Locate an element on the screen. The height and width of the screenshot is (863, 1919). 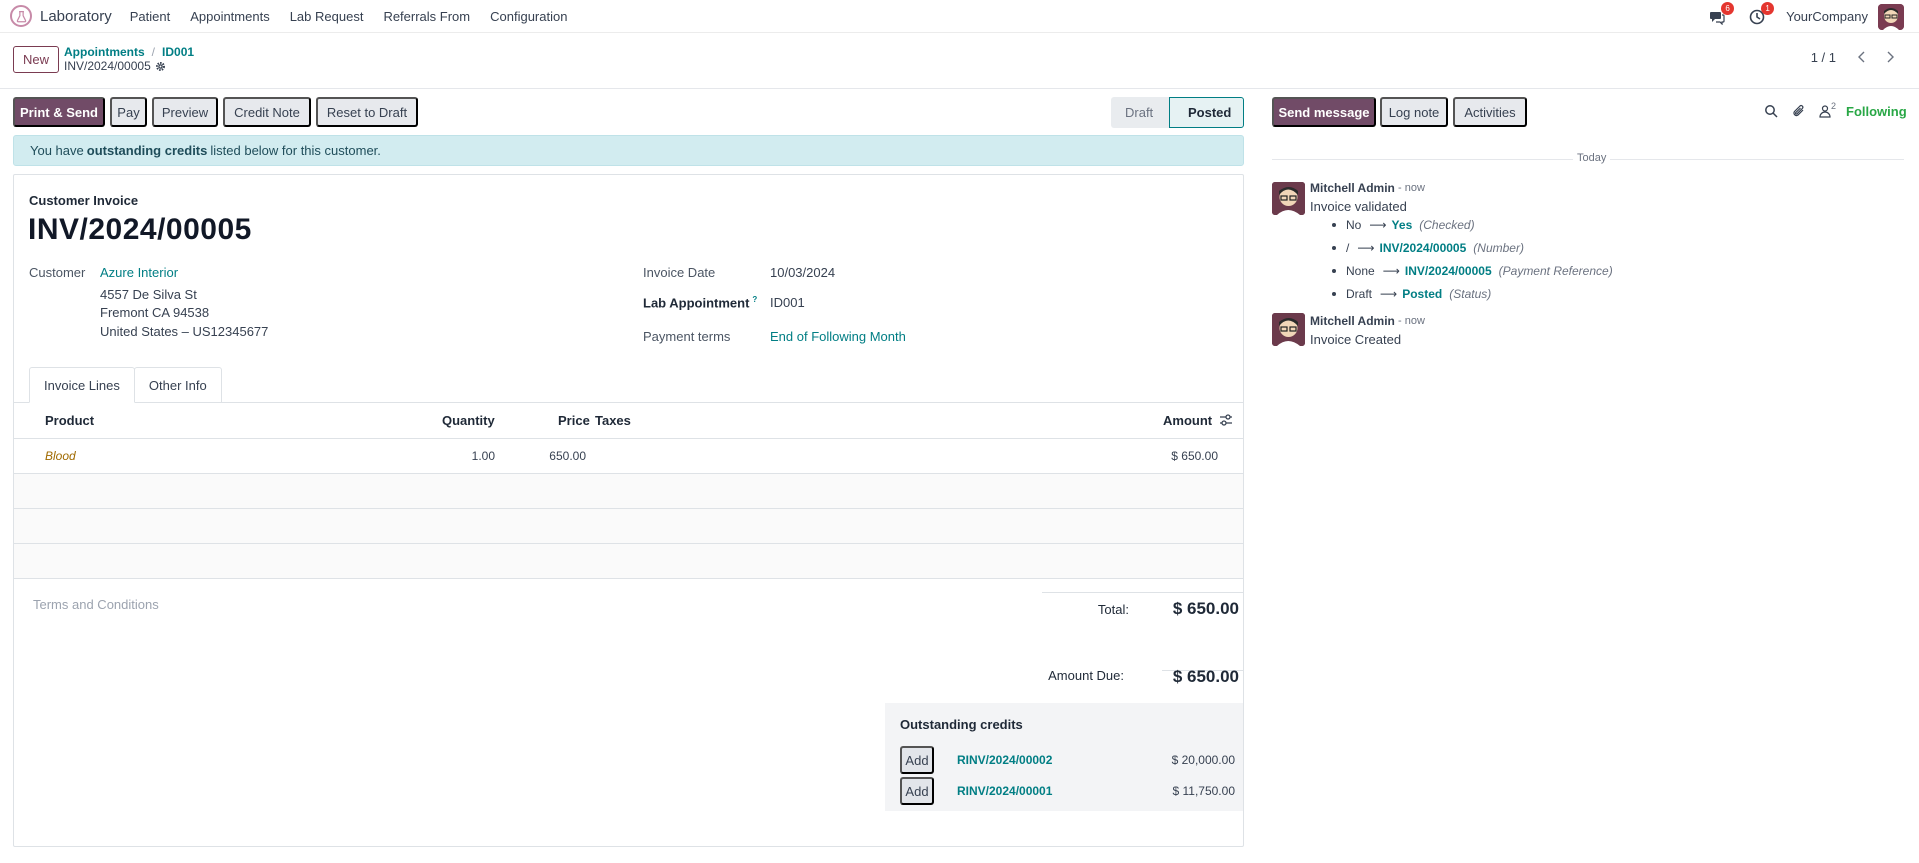
laboratory-app-icon is located at coordinates (21, 16).